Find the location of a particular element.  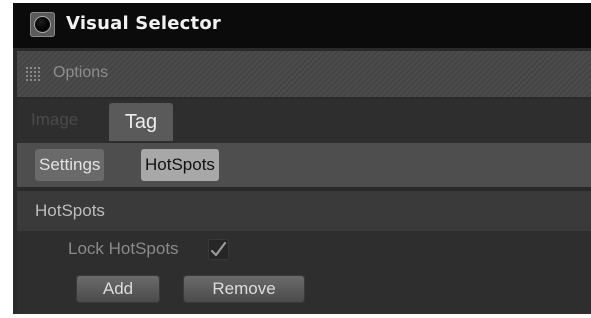

tab-image: Image is located at coordinates (54, 120).